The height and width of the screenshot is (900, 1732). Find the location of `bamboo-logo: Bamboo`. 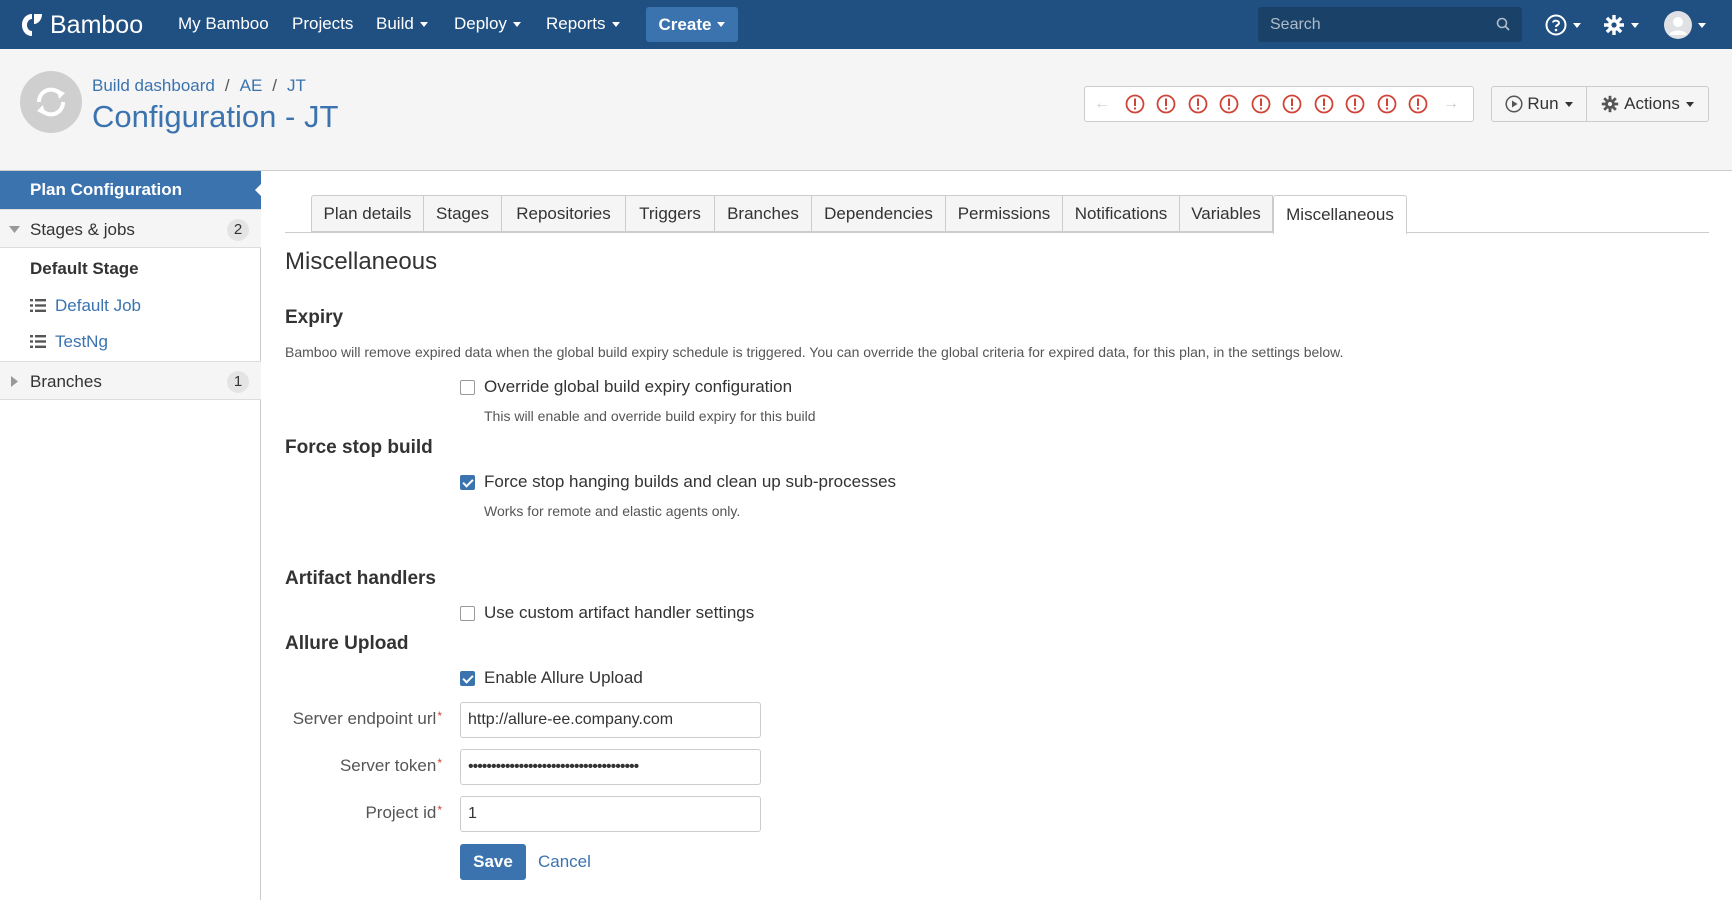

bamboo-logo: Bamboo is located at coordinates (81, 25).